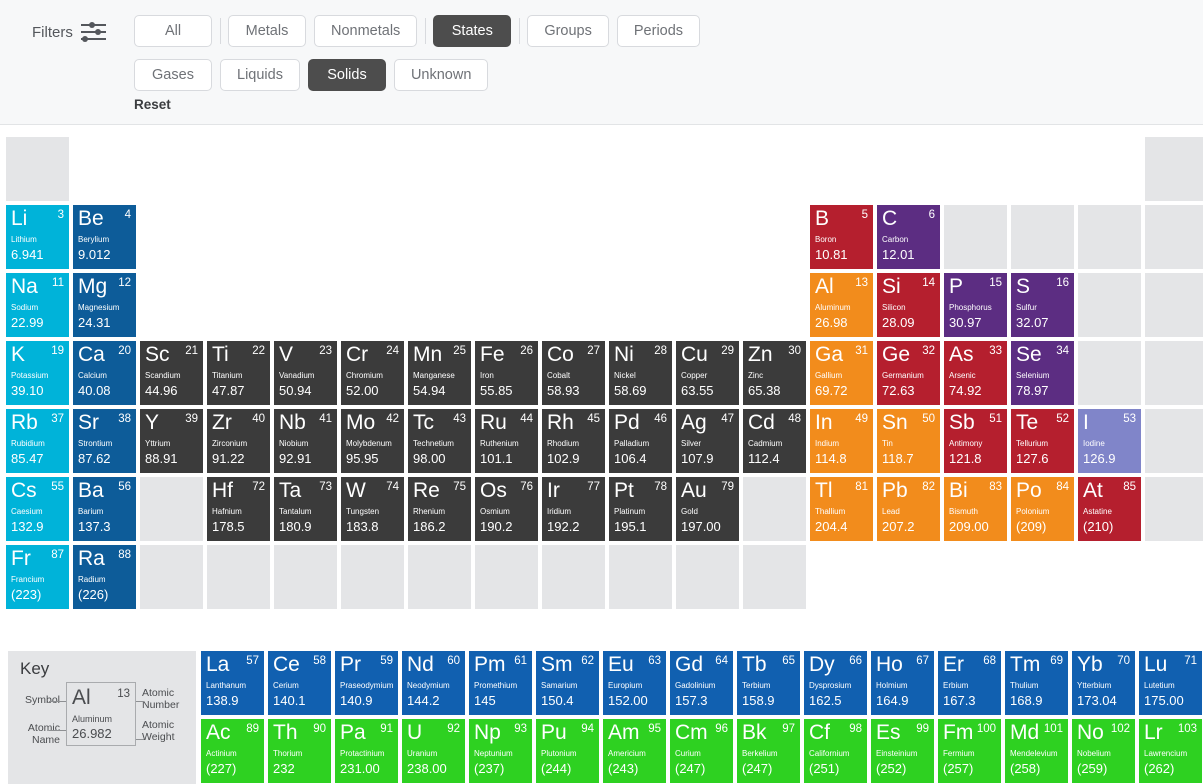 The image size is (1203, 784). Describe the element at coordinates (707, 441) in the screenshot. I see `element-tile-ag: Ag 47 Silver 107.9` at that location.